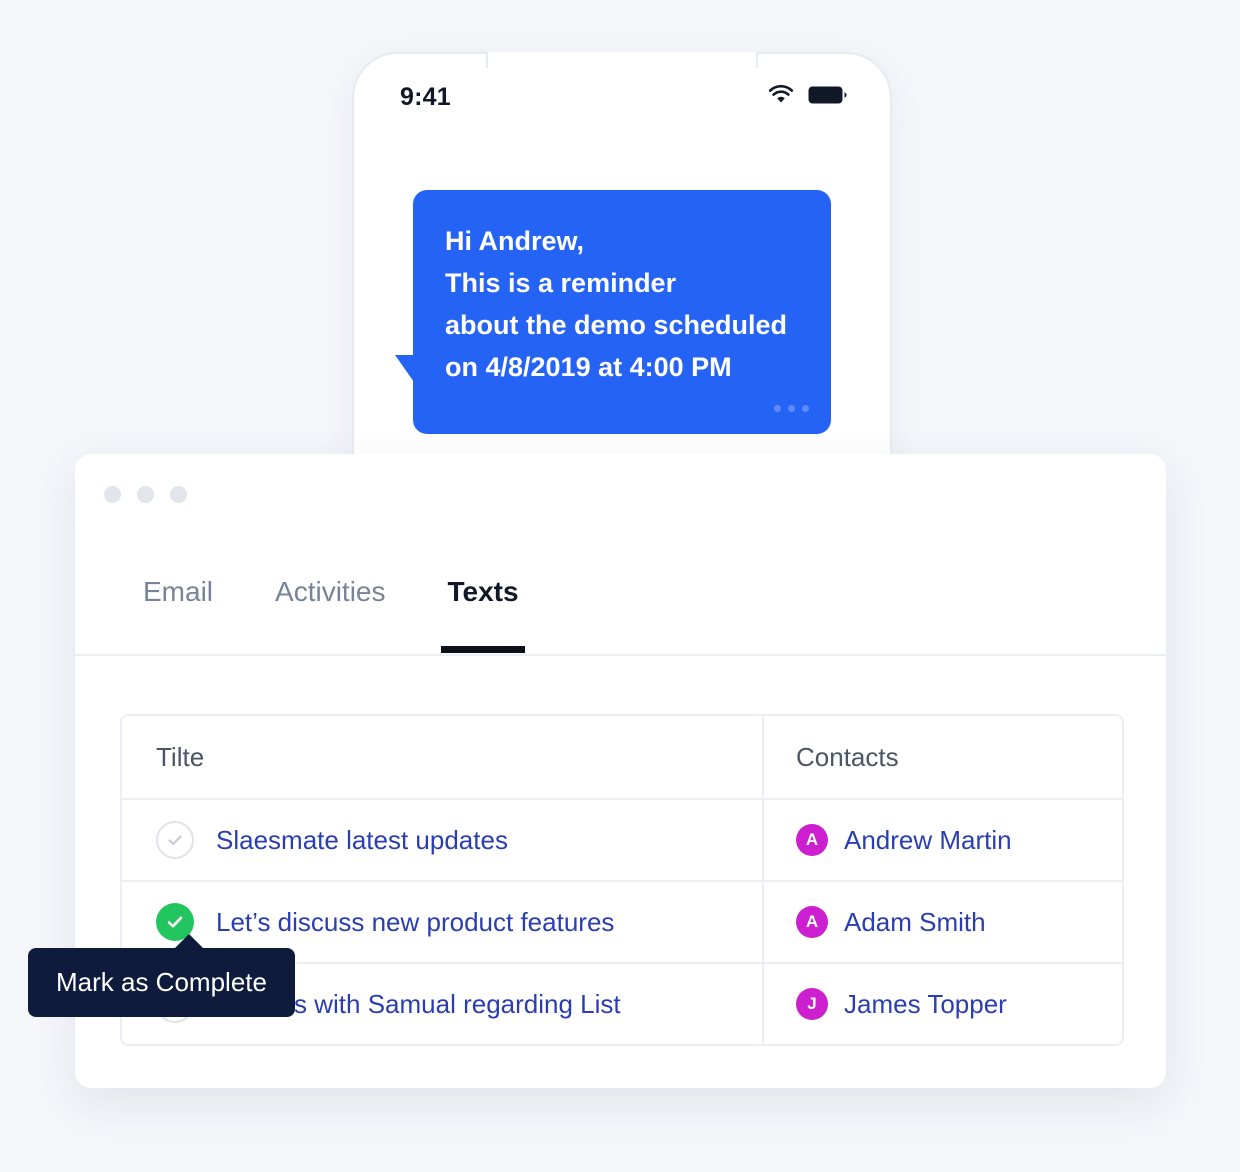  What do you see at coordinates (925, 1004) in the screenshot?
I see `row-3-contact: James Topper` at bounding box center [925, 1004].